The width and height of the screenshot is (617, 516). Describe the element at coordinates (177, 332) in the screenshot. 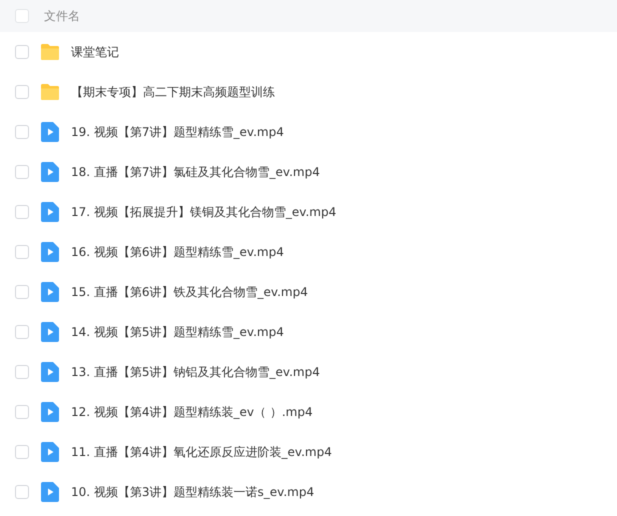

I see `file-name: 14. 视频【第5讲】题型精练雪_ev.mp4` at that location.